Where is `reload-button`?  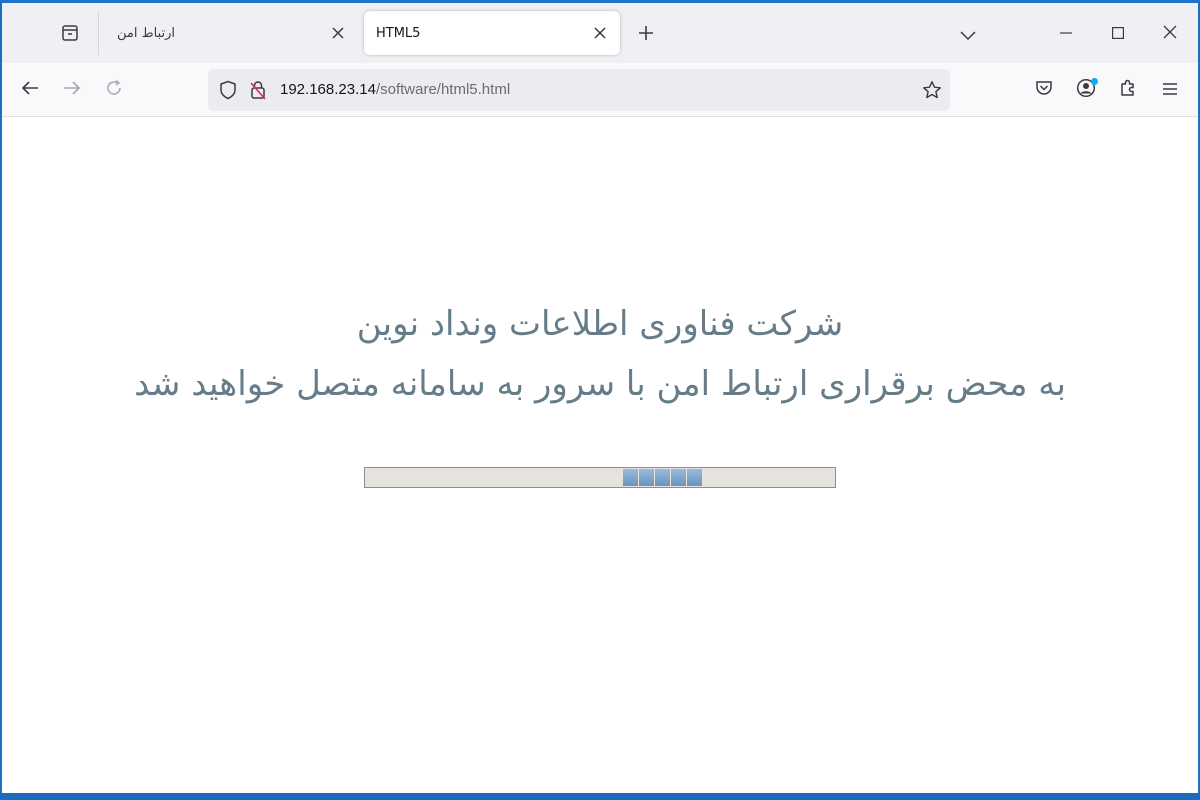
reload-button is located at coordinates (114, 90).